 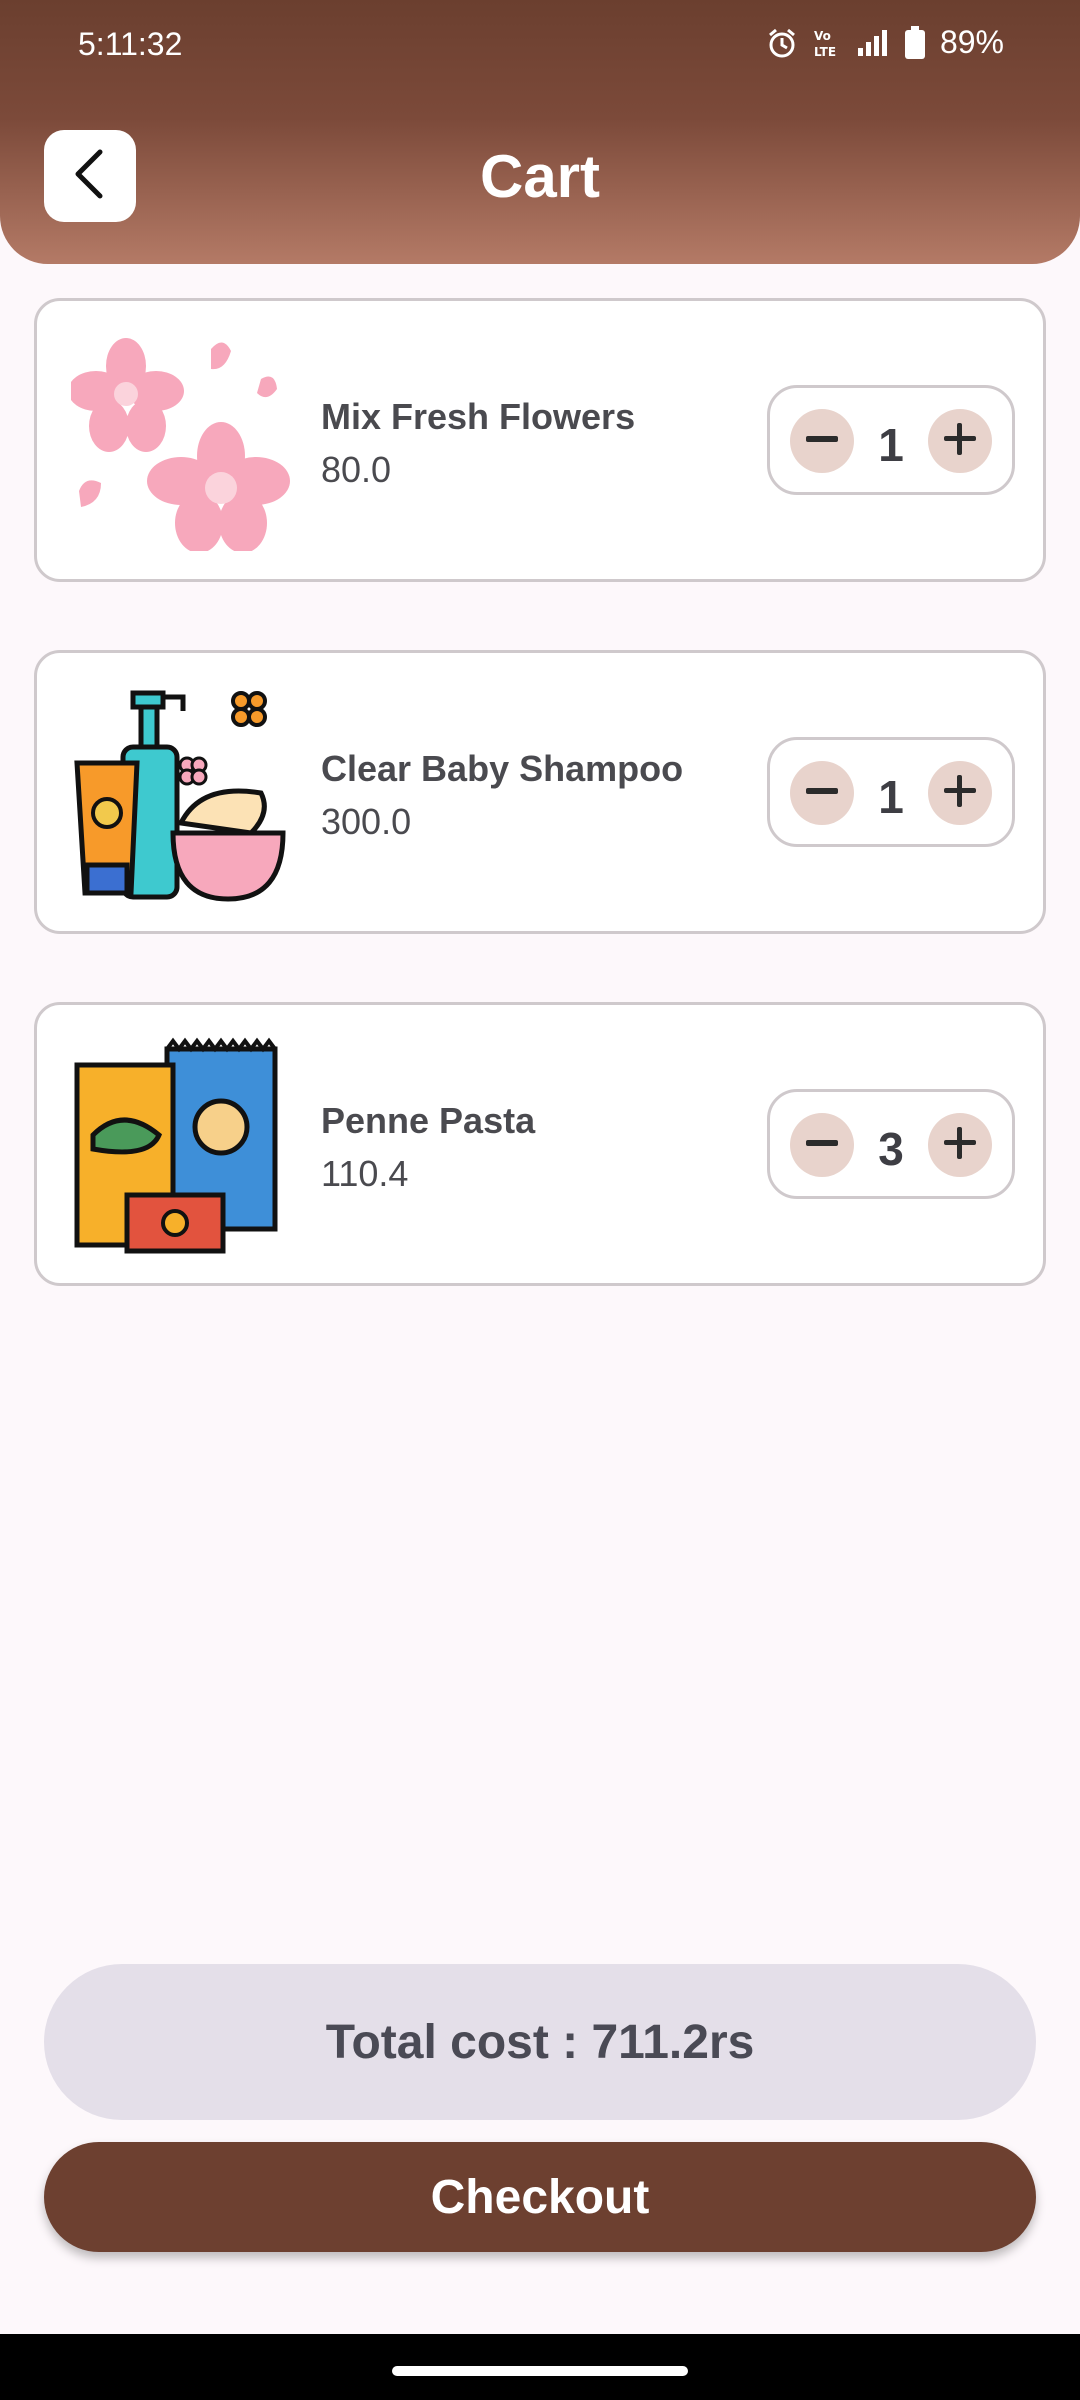 What do you see at coordinates (822, 36) in the screenshot?
I see `svg-text: Vo` at bounding box center [822, 36].